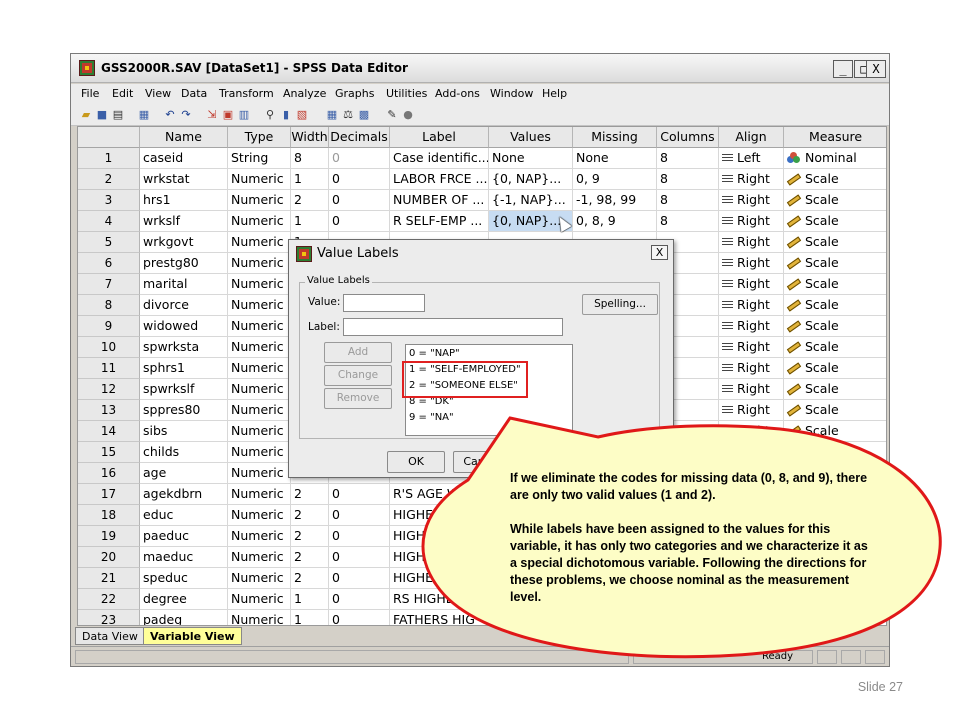  Describe the element at coordinates (158, 93) in the screenshot. I see `menu-view: View` at that location.